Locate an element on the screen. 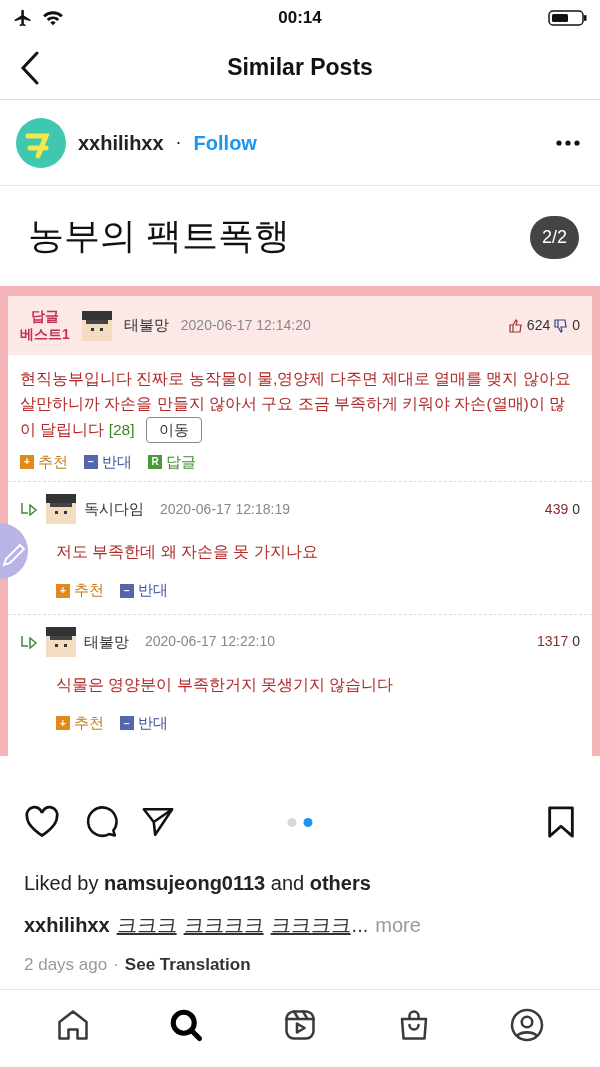 The height and width of the screenshot is (1067, 600). profile-icon is located at coordinates (527, 1024).